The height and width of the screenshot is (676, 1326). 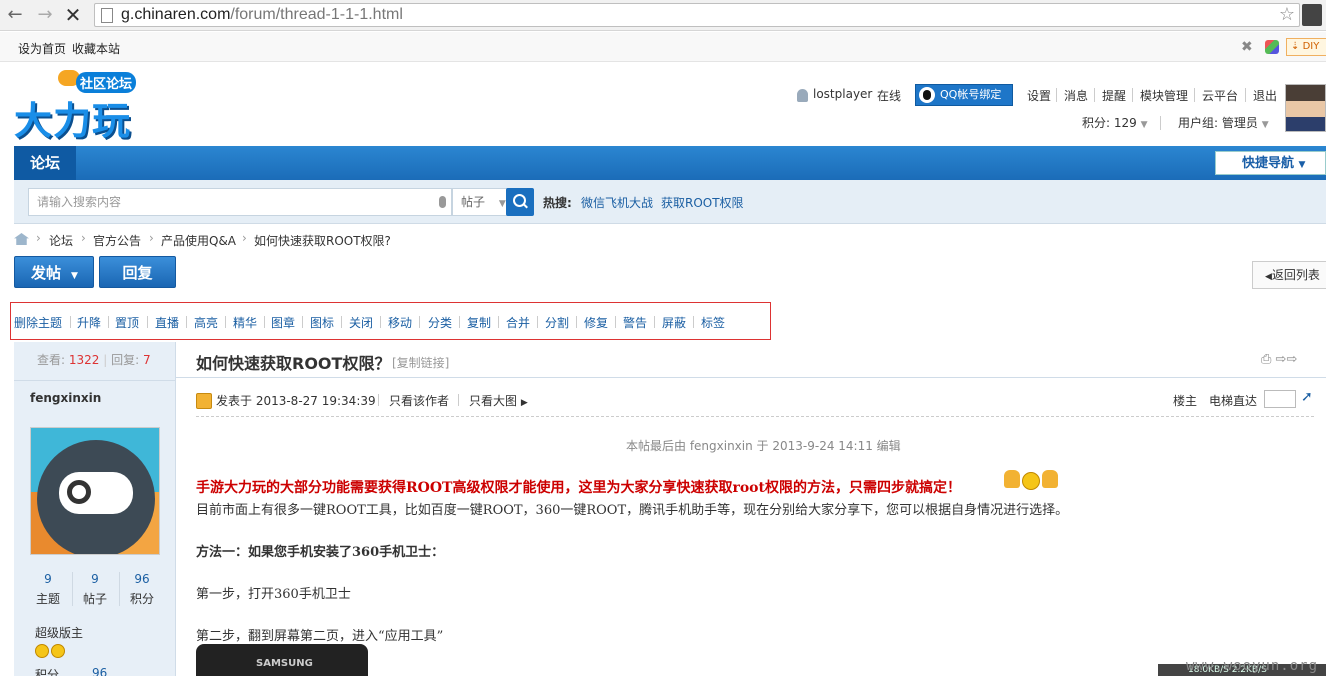 I want to click on admin-action: 高亮, so click(x=206, y=322).